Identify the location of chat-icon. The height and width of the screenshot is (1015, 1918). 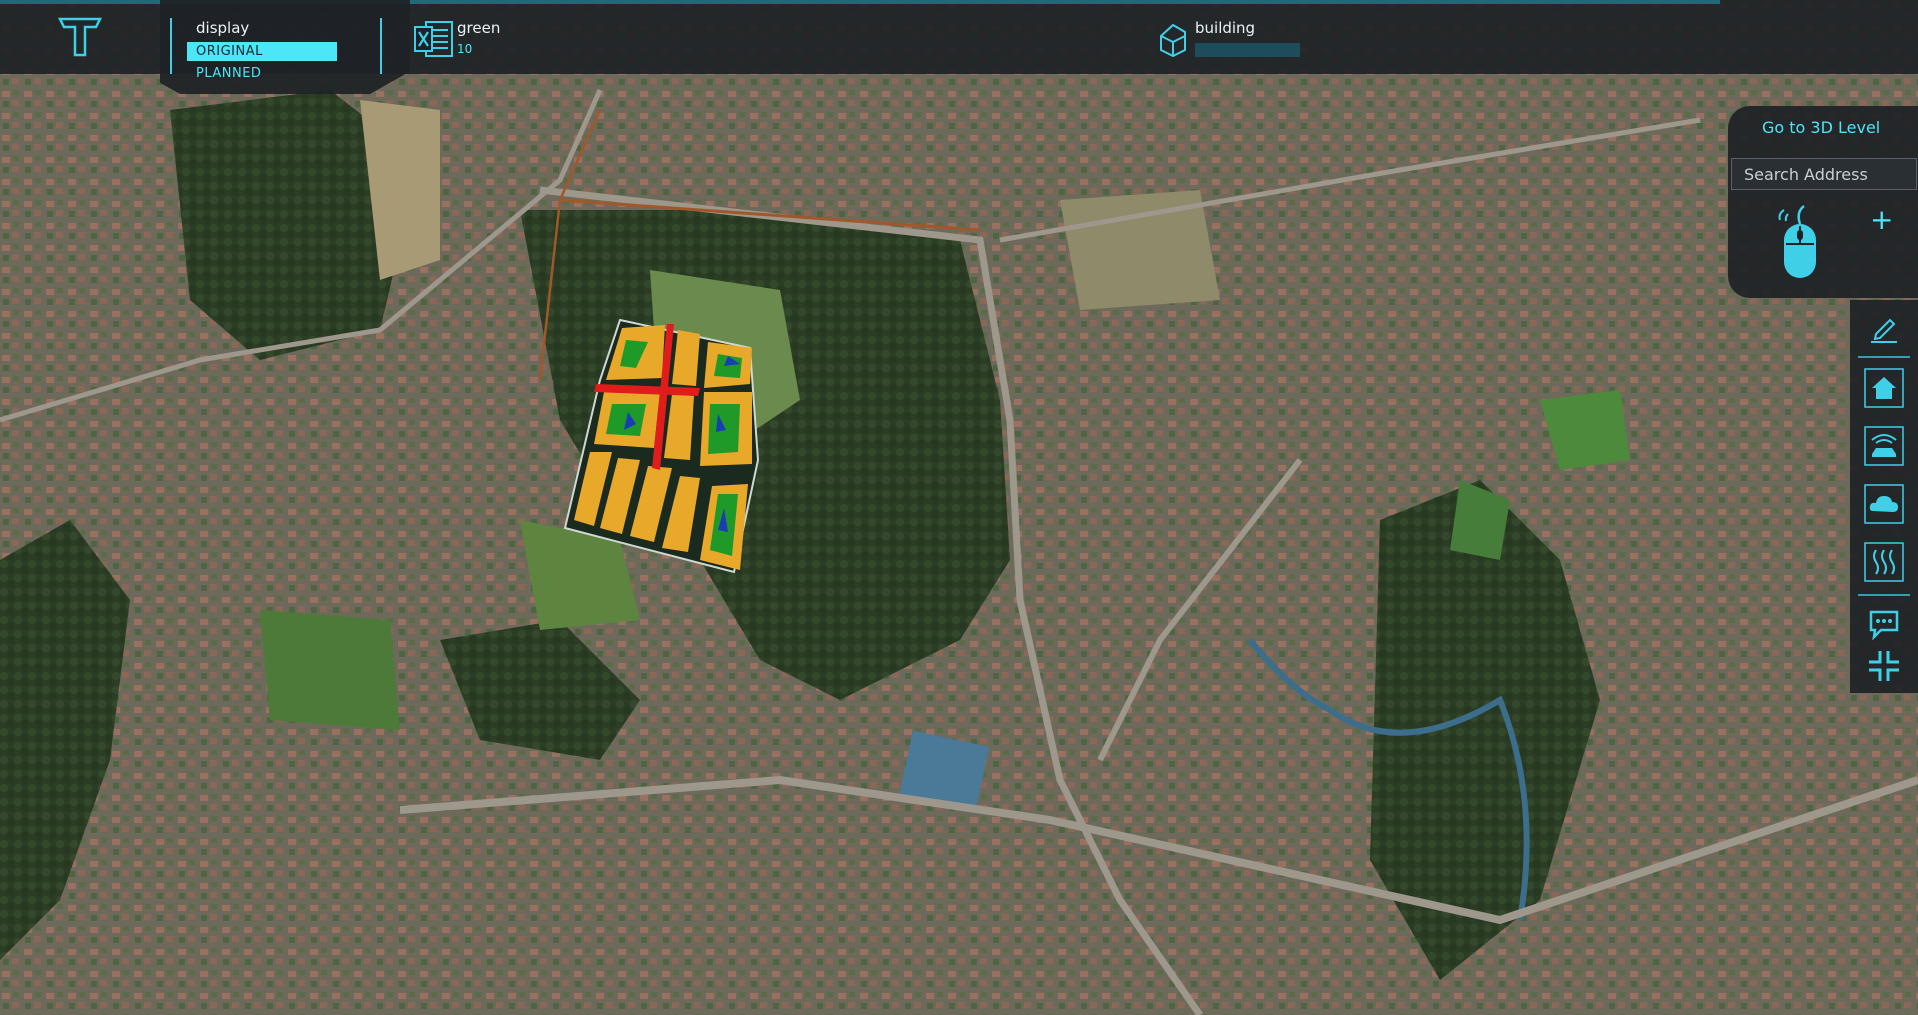
(1884, 624).